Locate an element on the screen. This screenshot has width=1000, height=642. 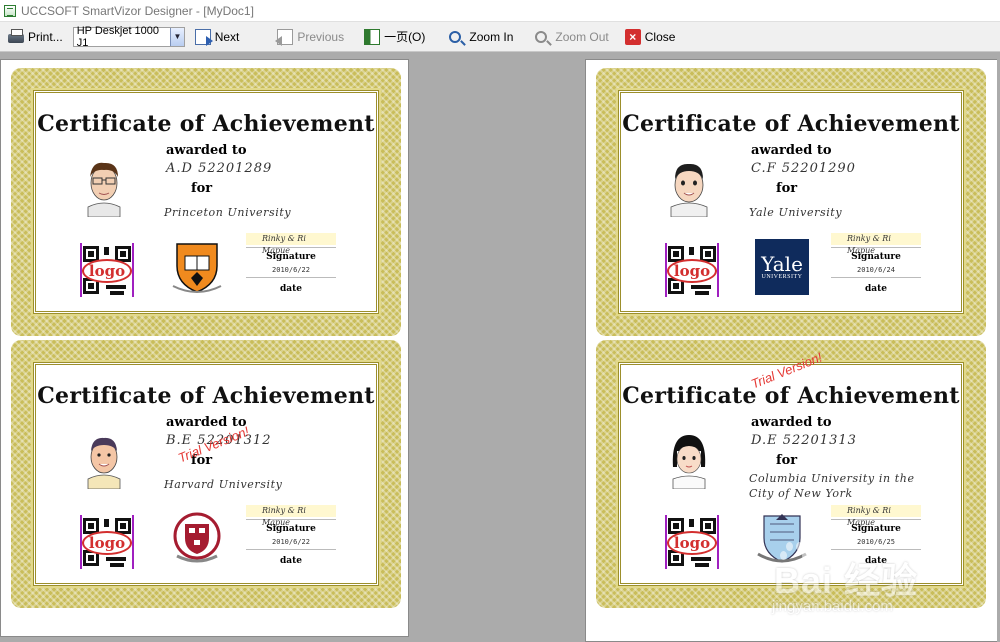
next-button: Next is located at coordinates (217, 37).